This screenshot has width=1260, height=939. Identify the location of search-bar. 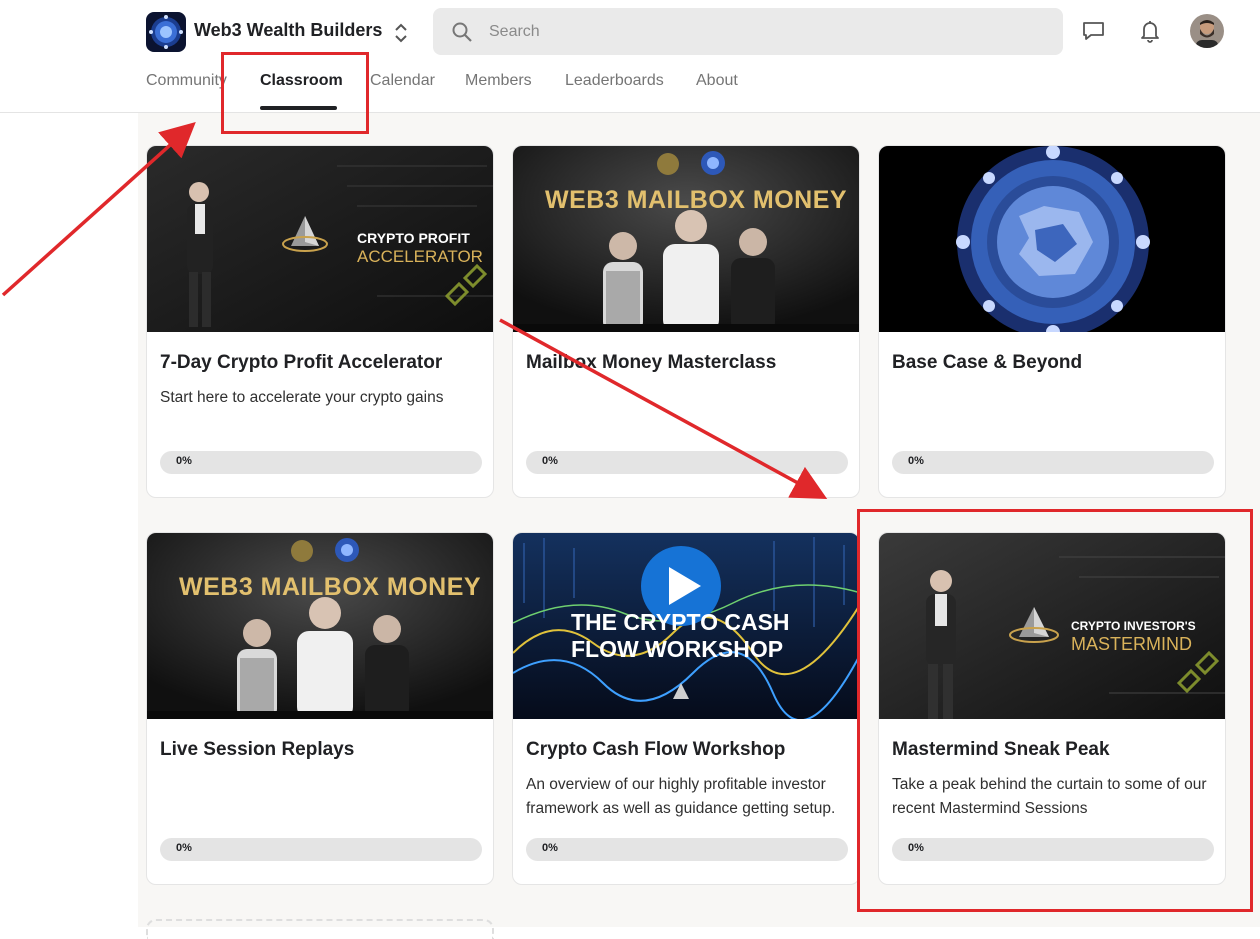
(748, 31).